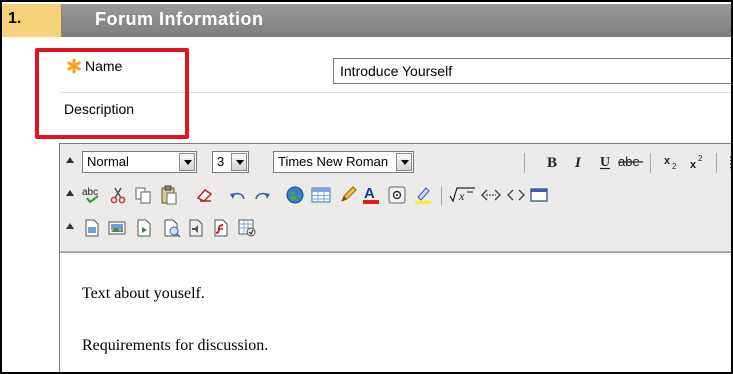 The width and height of the screenshot is (733, 374). I want to click on step-number: 1., so click(15, 18).